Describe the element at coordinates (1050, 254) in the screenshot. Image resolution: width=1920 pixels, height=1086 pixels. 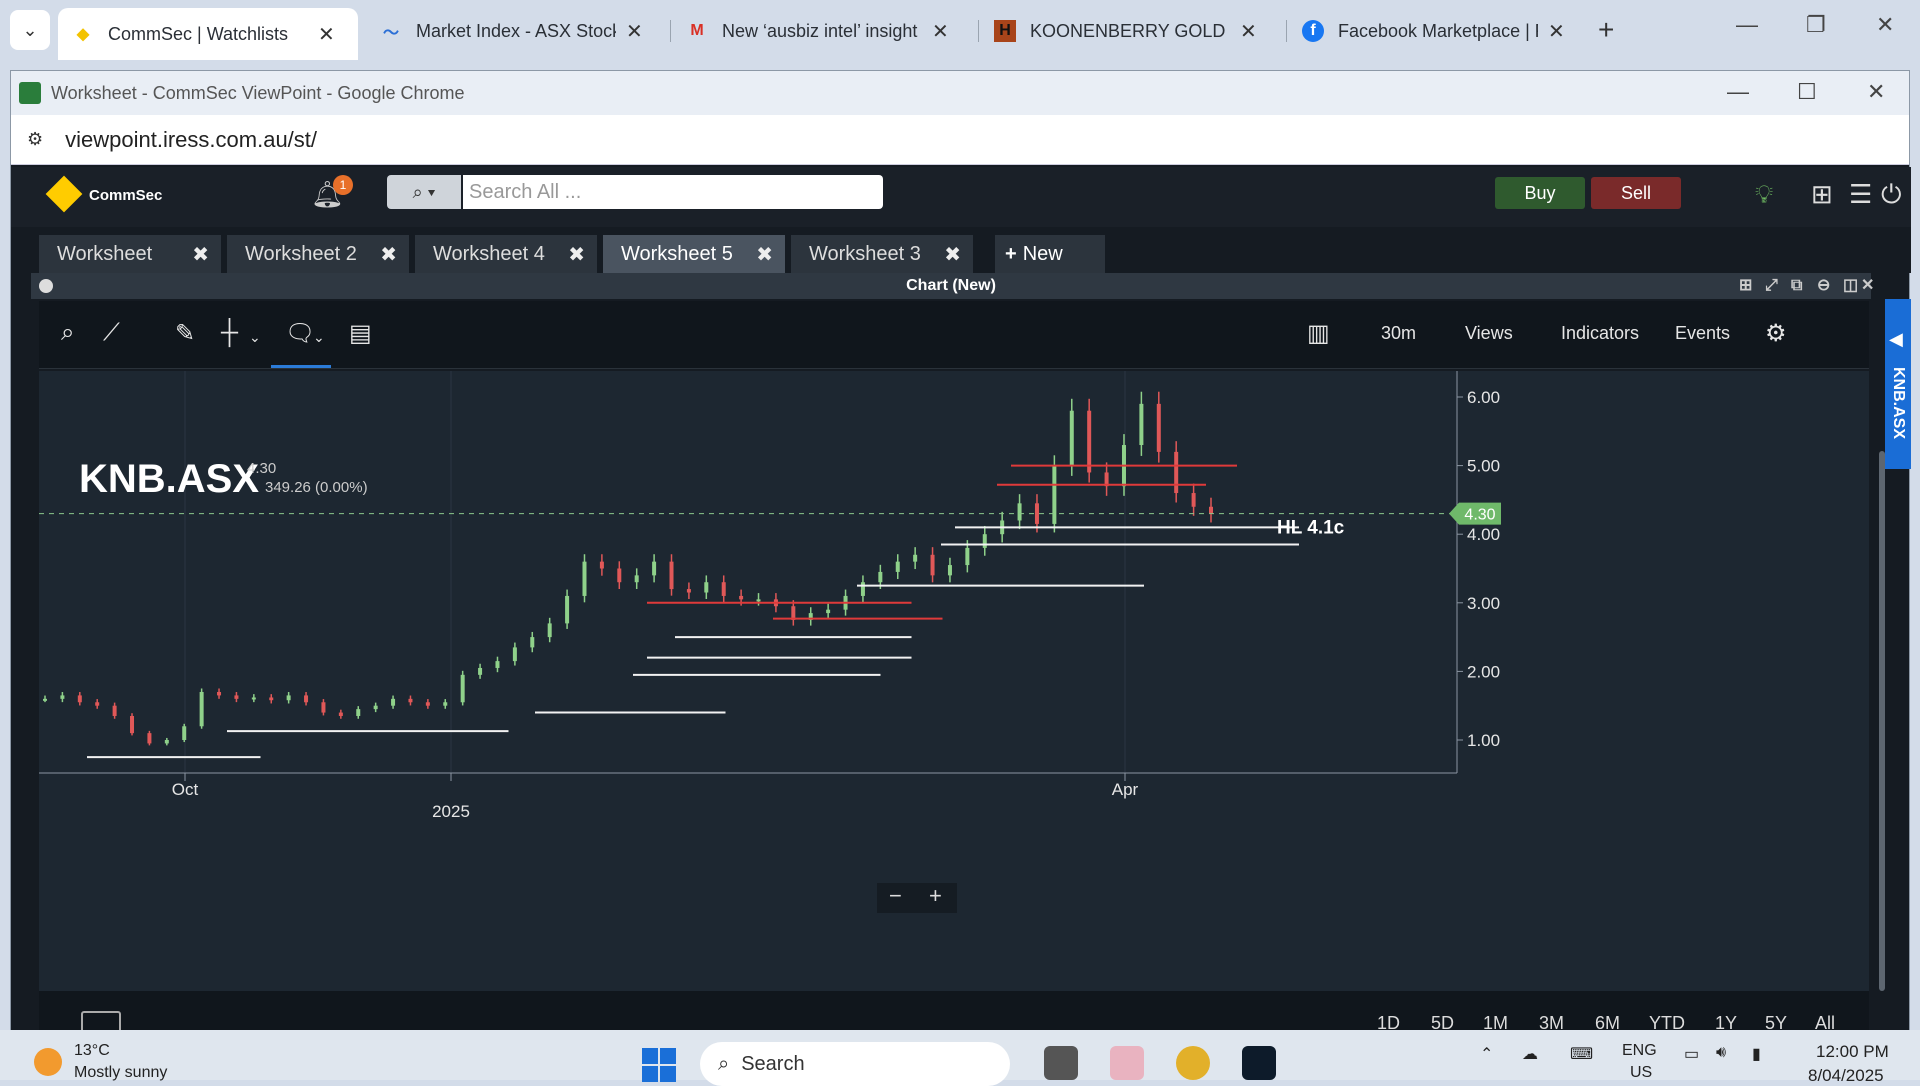
I see `new-worksheet-button: + New` at that location.